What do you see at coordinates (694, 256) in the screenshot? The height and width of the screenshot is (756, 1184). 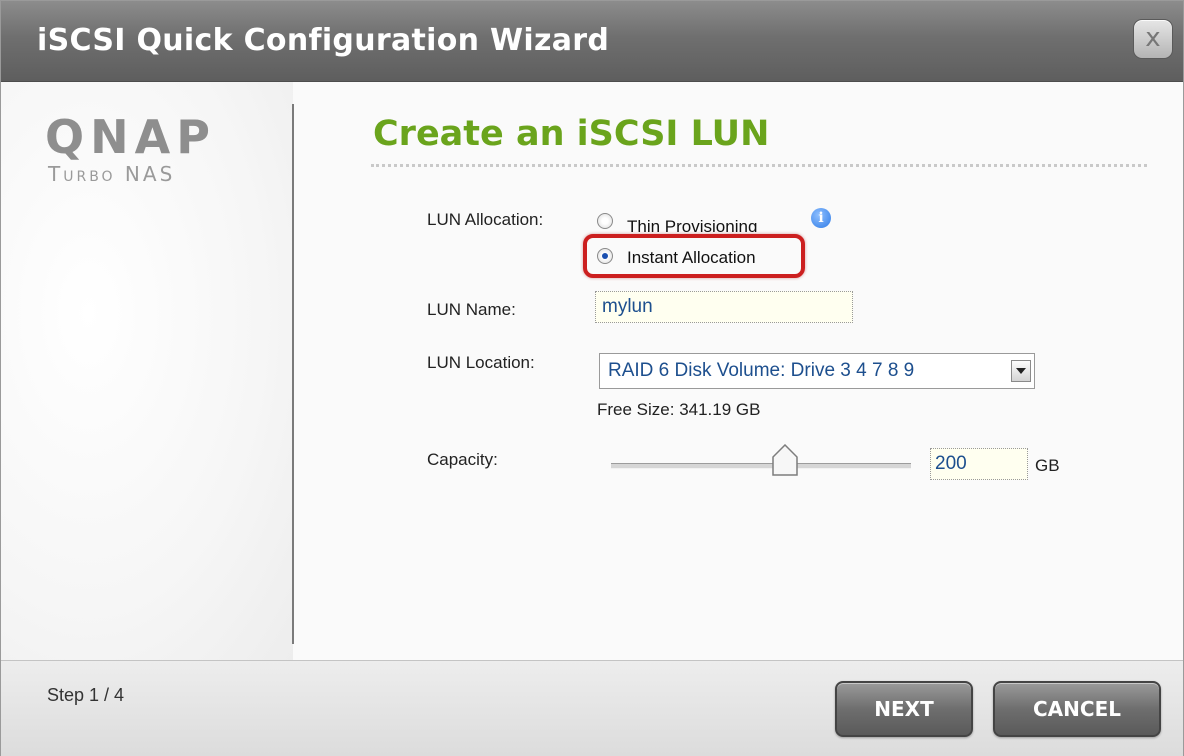 I see `annotation-highlight-box` at bounding box center [694, 256].